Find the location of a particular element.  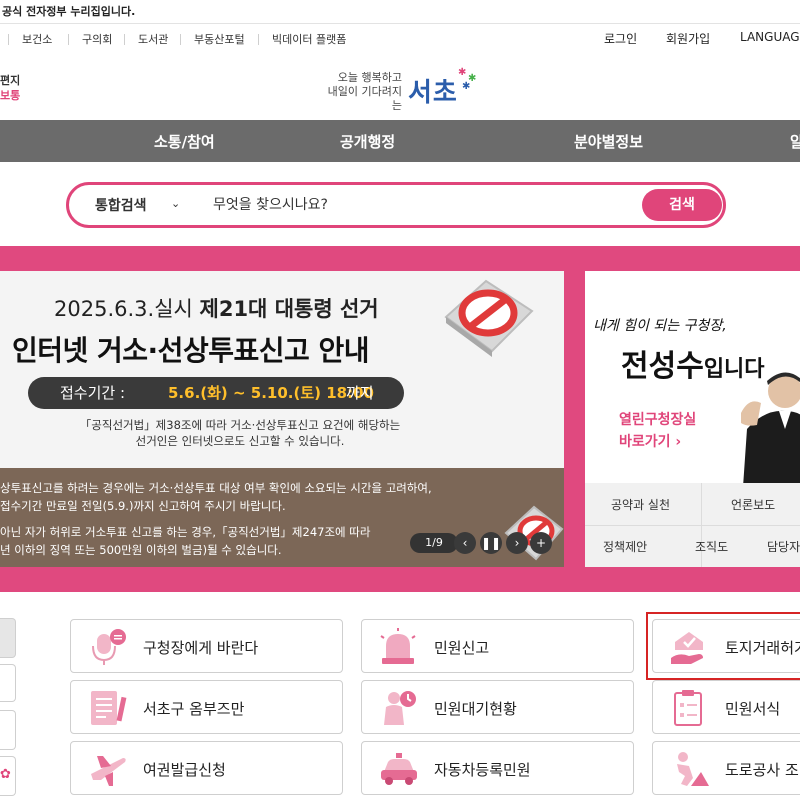

go-to-link: 바로가기 › is located at coordinates (650, 441).